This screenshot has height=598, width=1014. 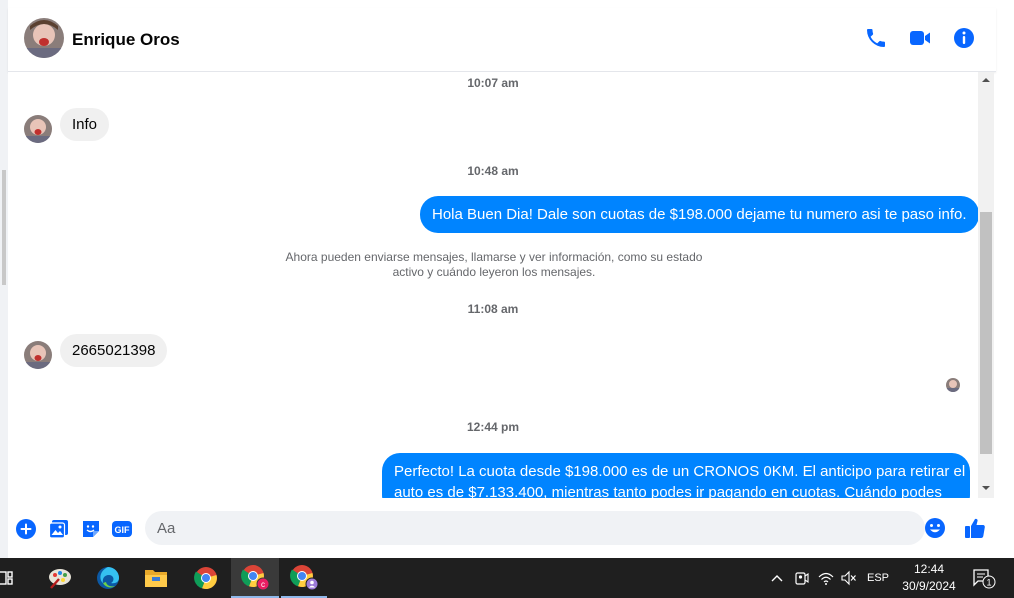 I want to click on language-label: ESP, so click(x=877, y=578).